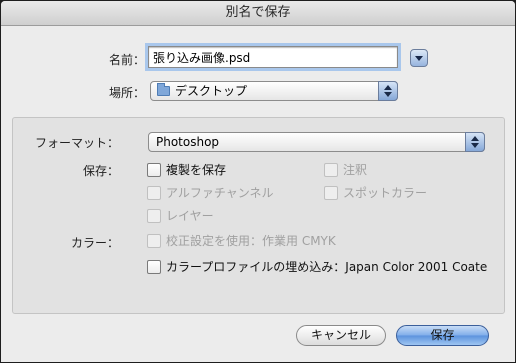  I want to click on where-popup: デスクトップ, so click(274, 91).